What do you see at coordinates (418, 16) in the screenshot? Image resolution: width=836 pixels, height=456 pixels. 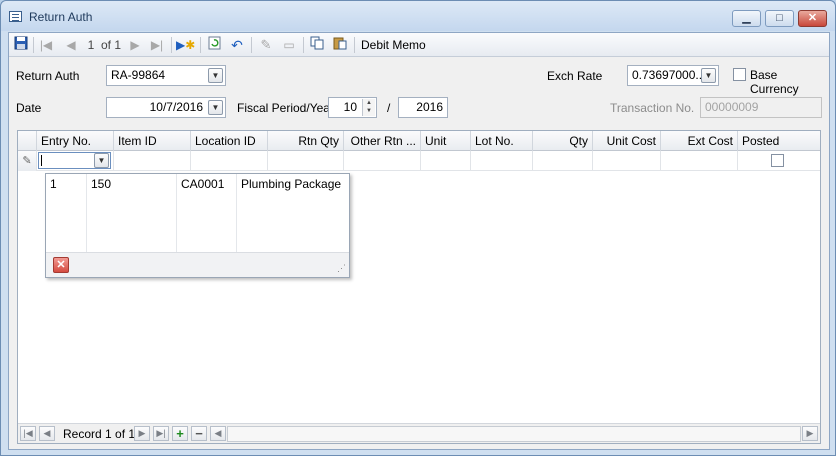 I see `title-bar: Return Auth ▁ □ ✕` at bounding box center [418, 16].